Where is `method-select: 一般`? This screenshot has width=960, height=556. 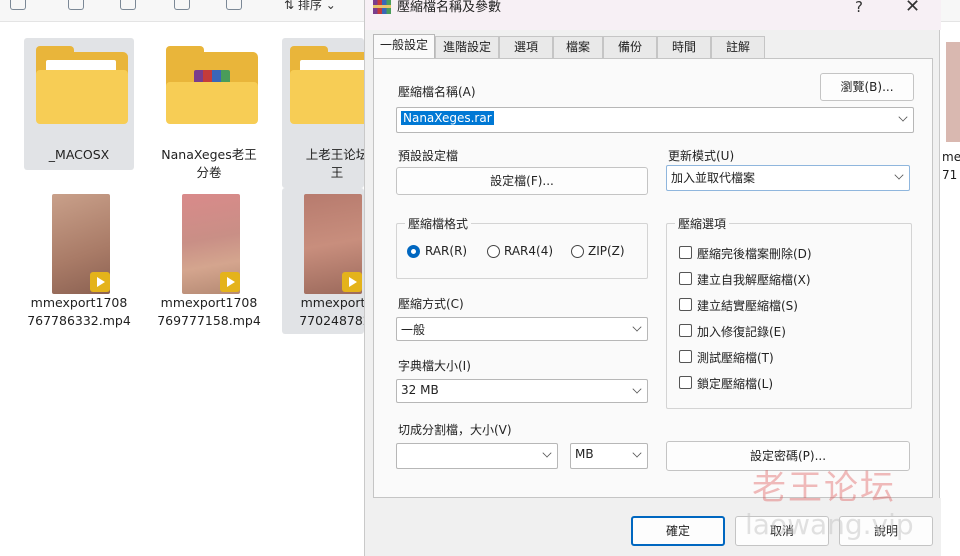
method-select: 一般 is located at coordinates (522, 329).